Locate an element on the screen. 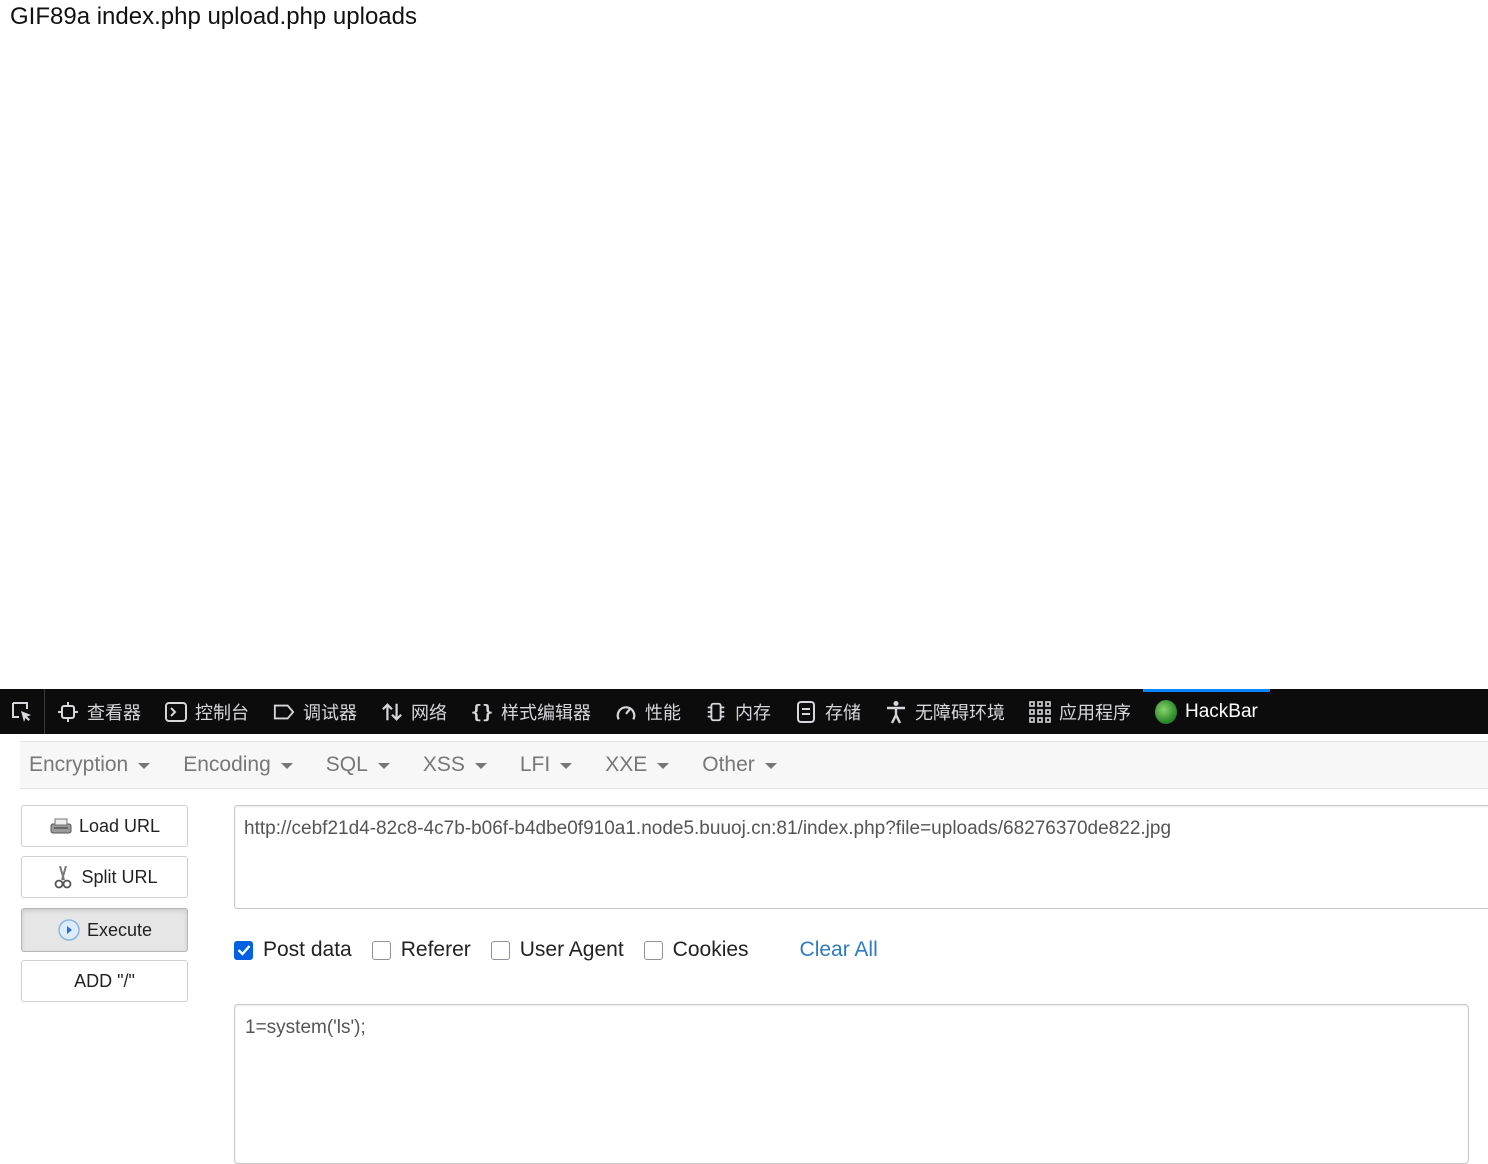  menu-encryption: Encryption is located at coordinates (97, 765).